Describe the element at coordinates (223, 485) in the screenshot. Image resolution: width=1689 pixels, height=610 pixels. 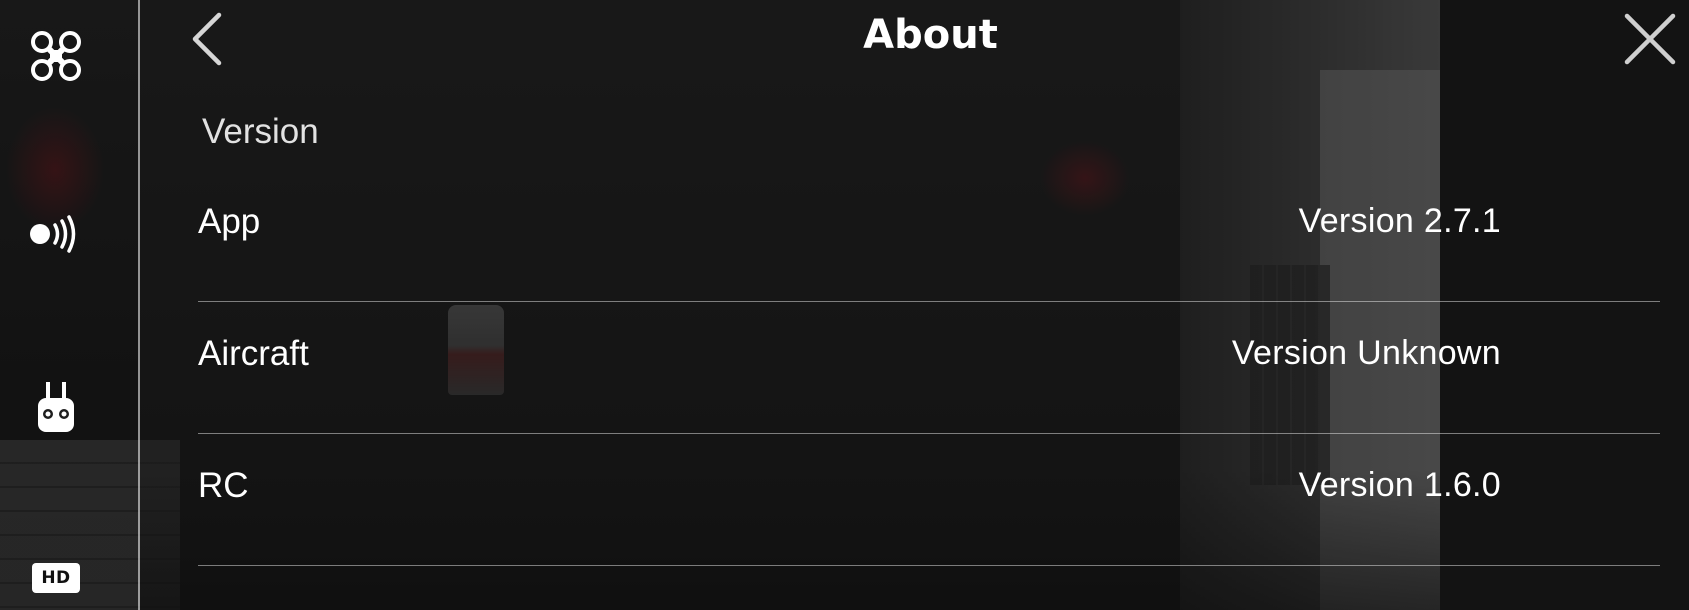
I see `row-label: RC` at that location.